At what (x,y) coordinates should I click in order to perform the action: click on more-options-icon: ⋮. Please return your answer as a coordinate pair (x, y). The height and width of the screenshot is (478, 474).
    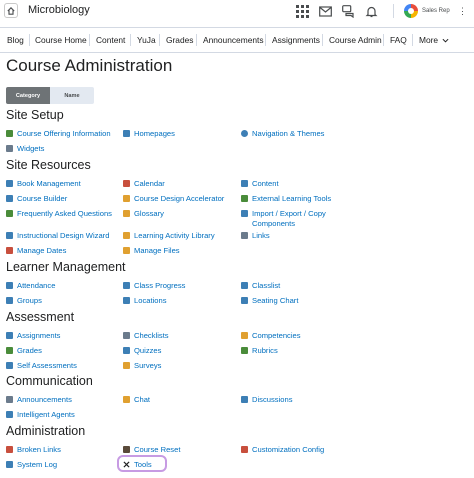
    Looking at the image, I should click on (462, 11).